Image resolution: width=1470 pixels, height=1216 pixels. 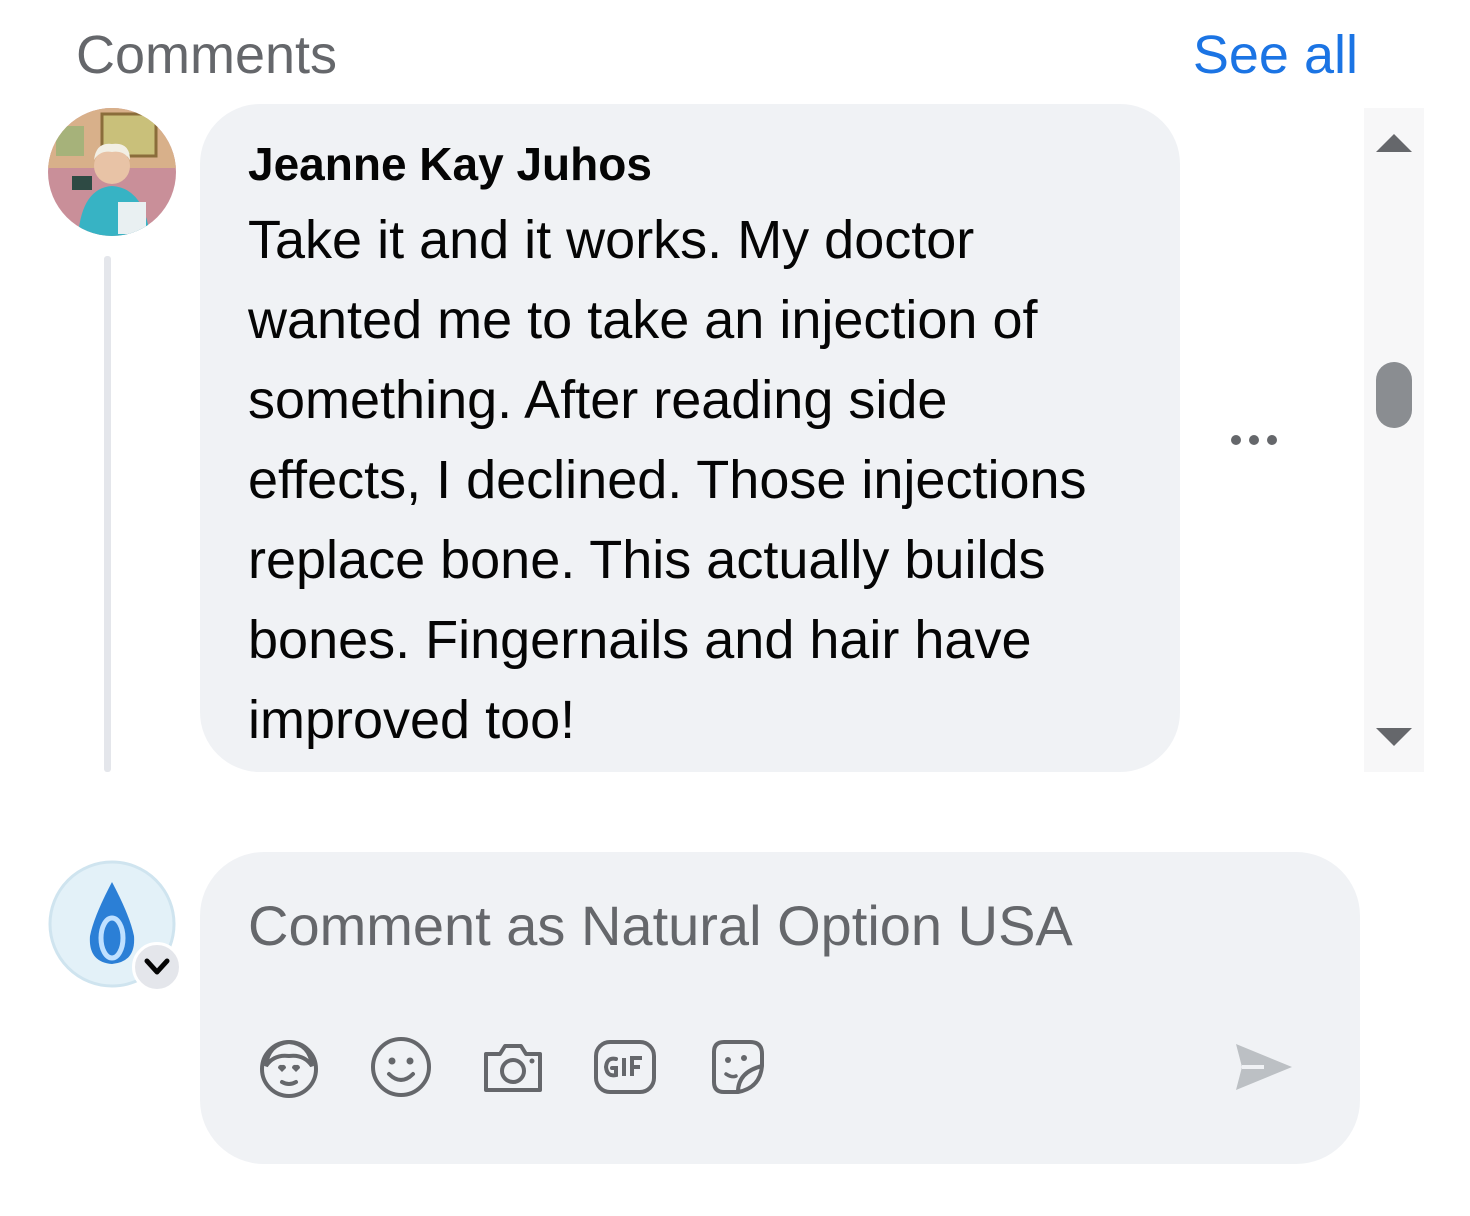 I want to click on caret-down-icon, so click(x=1394, y=737).